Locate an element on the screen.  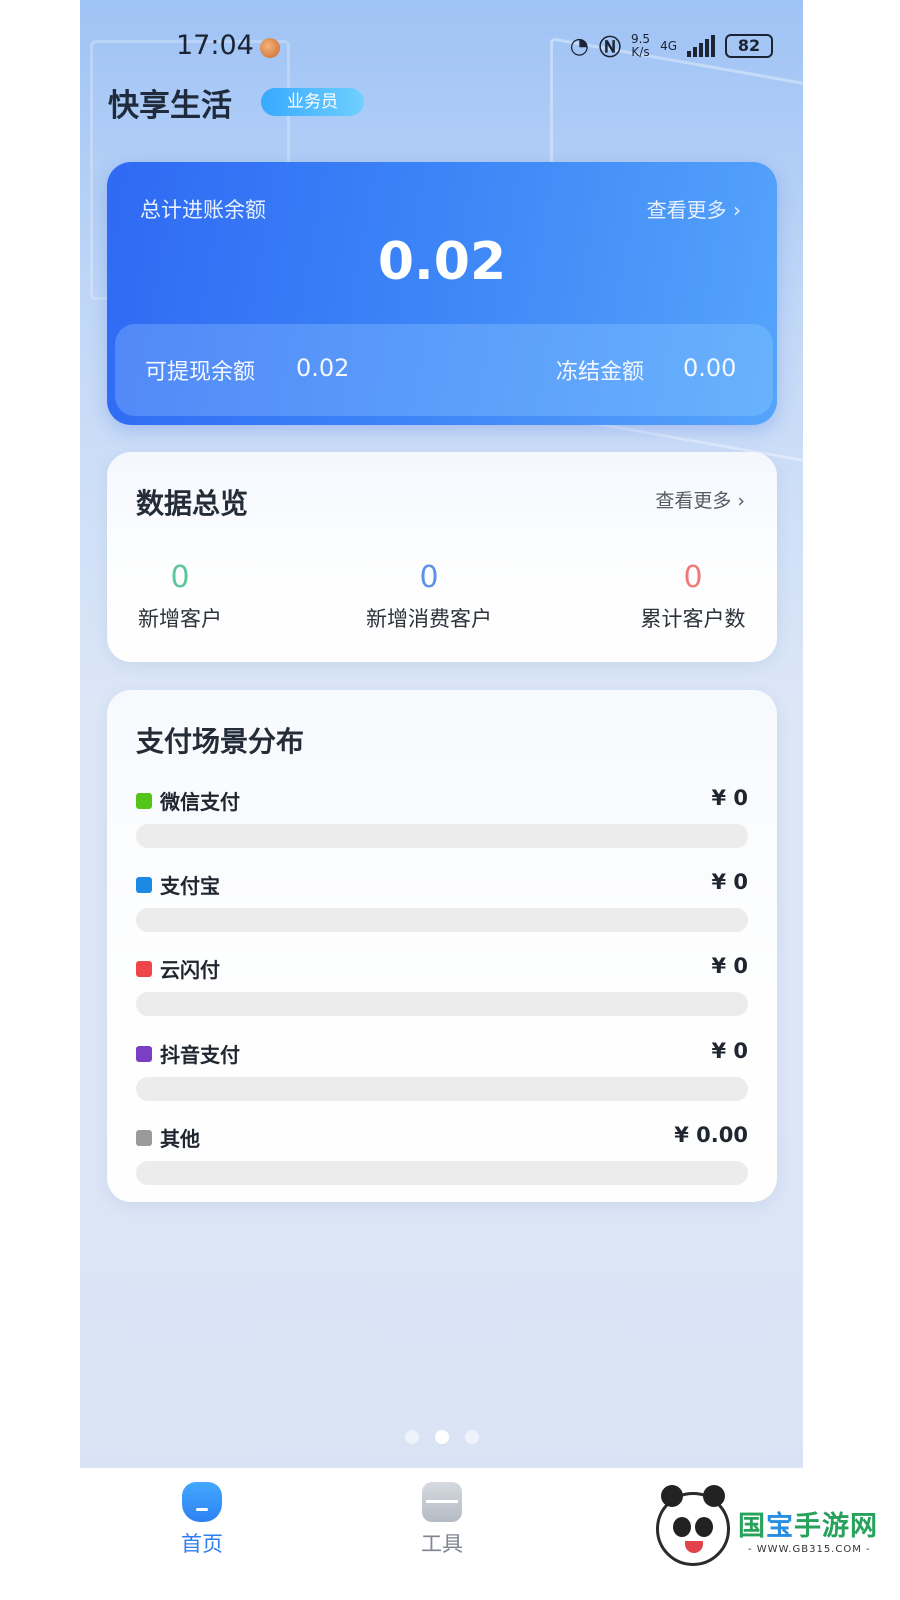
withdrawable-label: 可提现余额 is located at coordinates (200, 372).